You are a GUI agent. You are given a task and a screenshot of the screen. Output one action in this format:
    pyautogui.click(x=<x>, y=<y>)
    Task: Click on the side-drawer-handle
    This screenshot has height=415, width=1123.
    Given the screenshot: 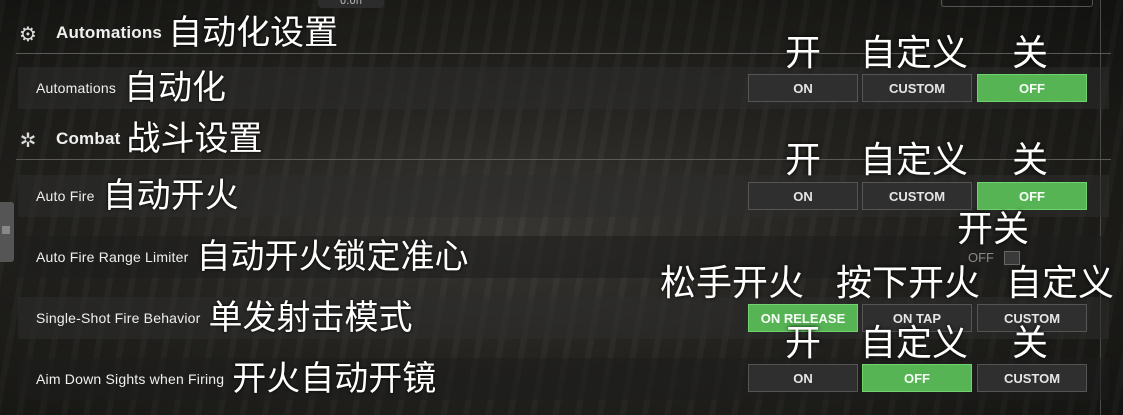 What is the action you would take?
    pyautogui.click(x=7, y=232)
    